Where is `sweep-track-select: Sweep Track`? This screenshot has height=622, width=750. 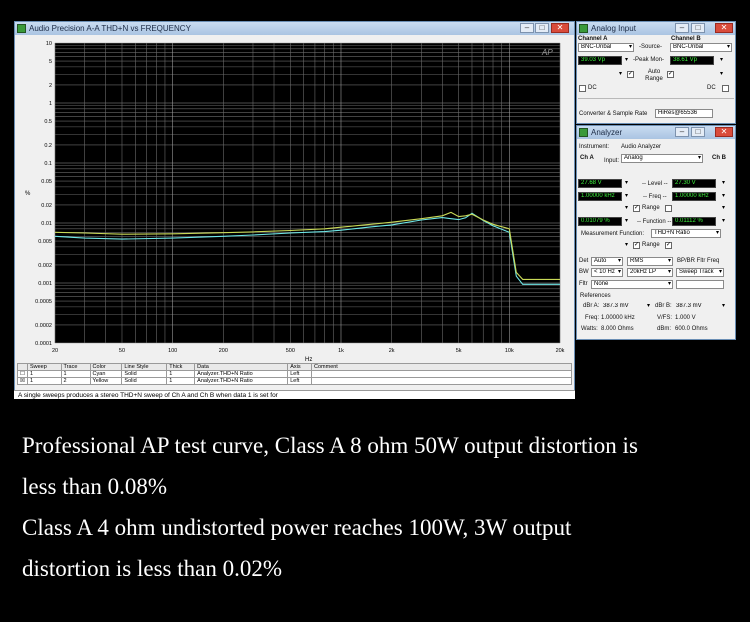
sweep-track-select: Sweep Track is located at coordinates (700, 272).